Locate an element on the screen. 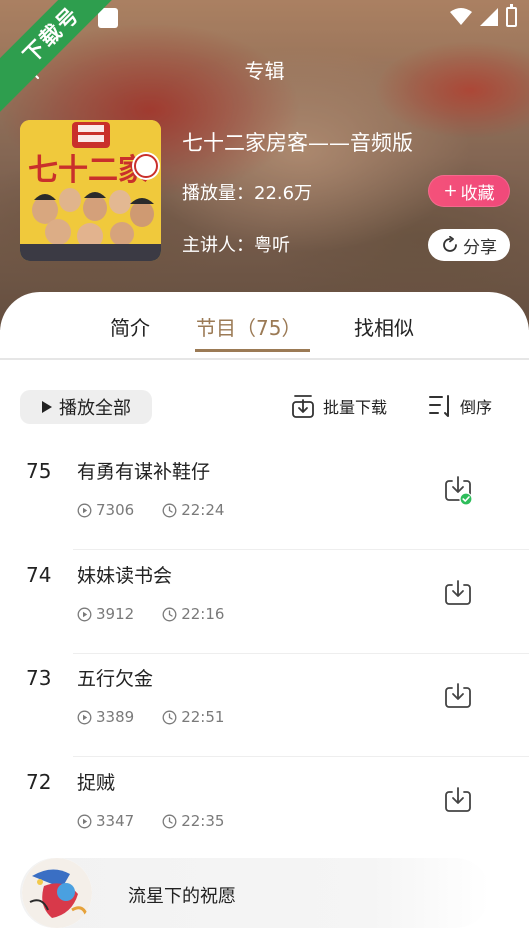  episode-row: 74 妹妹读书会 3912 22:16 is located at coordinates (264, 602).